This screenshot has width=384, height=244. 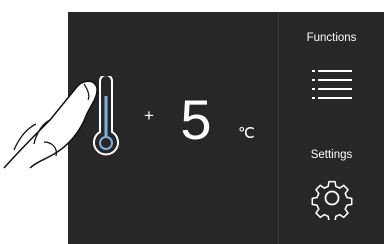 What do you see at coordinates (331, 155) in the screenshot?
I see `settings-label: Settings` at bounding box center [331, 155].